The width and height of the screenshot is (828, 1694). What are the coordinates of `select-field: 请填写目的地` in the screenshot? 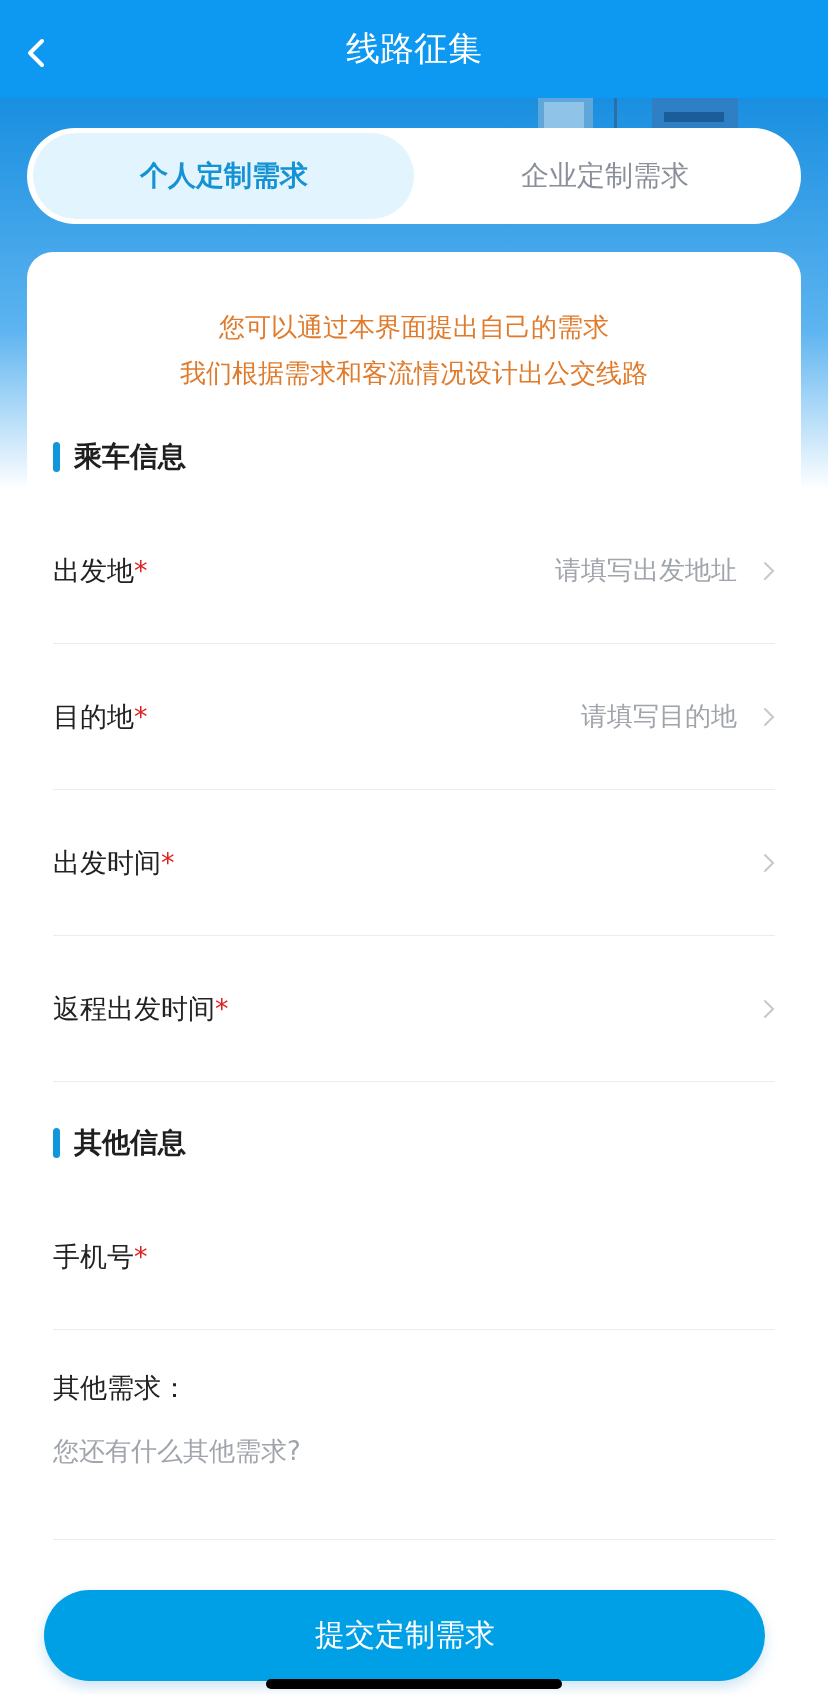 It's located at (678, 716).